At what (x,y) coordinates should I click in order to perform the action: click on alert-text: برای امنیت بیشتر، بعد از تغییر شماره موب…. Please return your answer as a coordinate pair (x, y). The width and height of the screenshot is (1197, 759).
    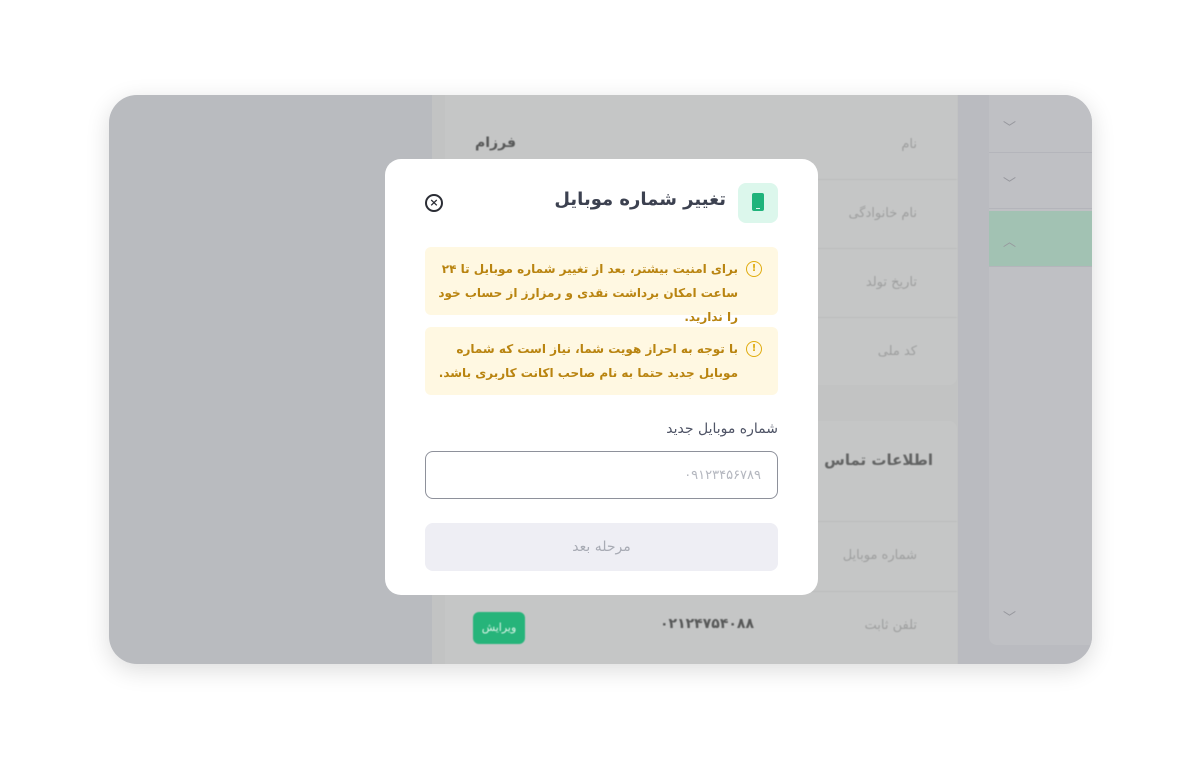
    Looking at the image, I should click on (588, 293).